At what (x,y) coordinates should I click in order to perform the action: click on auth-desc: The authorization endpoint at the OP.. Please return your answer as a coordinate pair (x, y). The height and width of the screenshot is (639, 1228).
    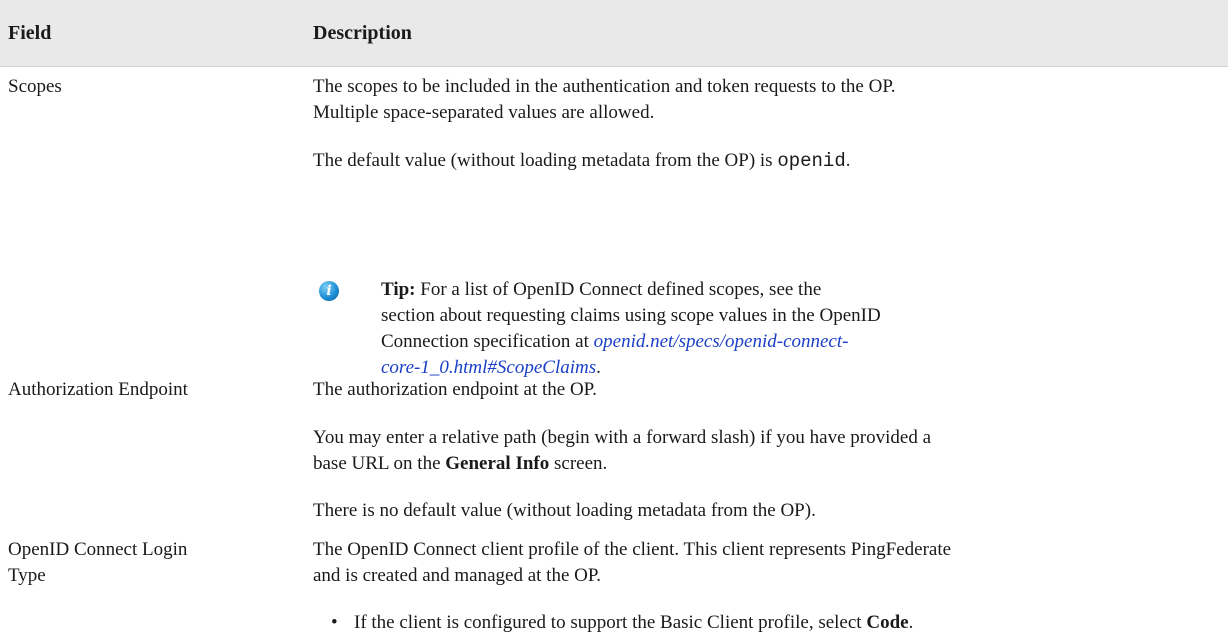
    Looking at the image, I should click on (455, 389).